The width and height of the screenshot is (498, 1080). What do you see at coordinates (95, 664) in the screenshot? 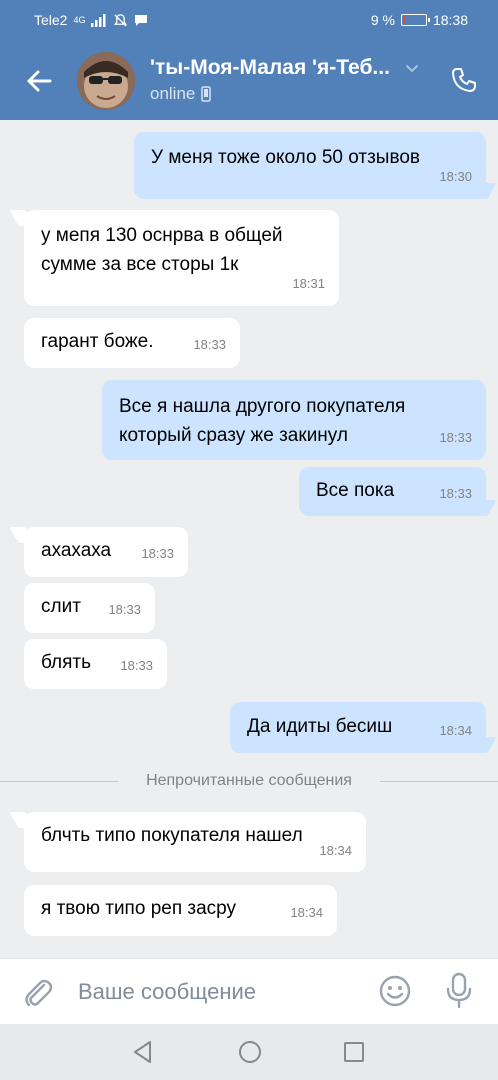
I see `message-incoming: блять 18:33` at bounding box center [95, 664].